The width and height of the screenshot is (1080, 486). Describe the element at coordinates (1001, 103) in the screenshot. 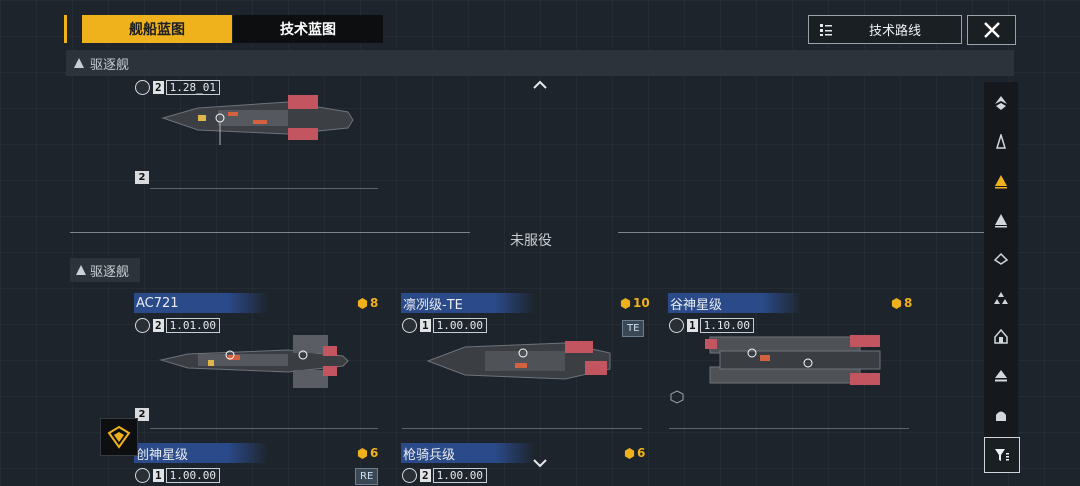

I see `frigate-icon` at that location.